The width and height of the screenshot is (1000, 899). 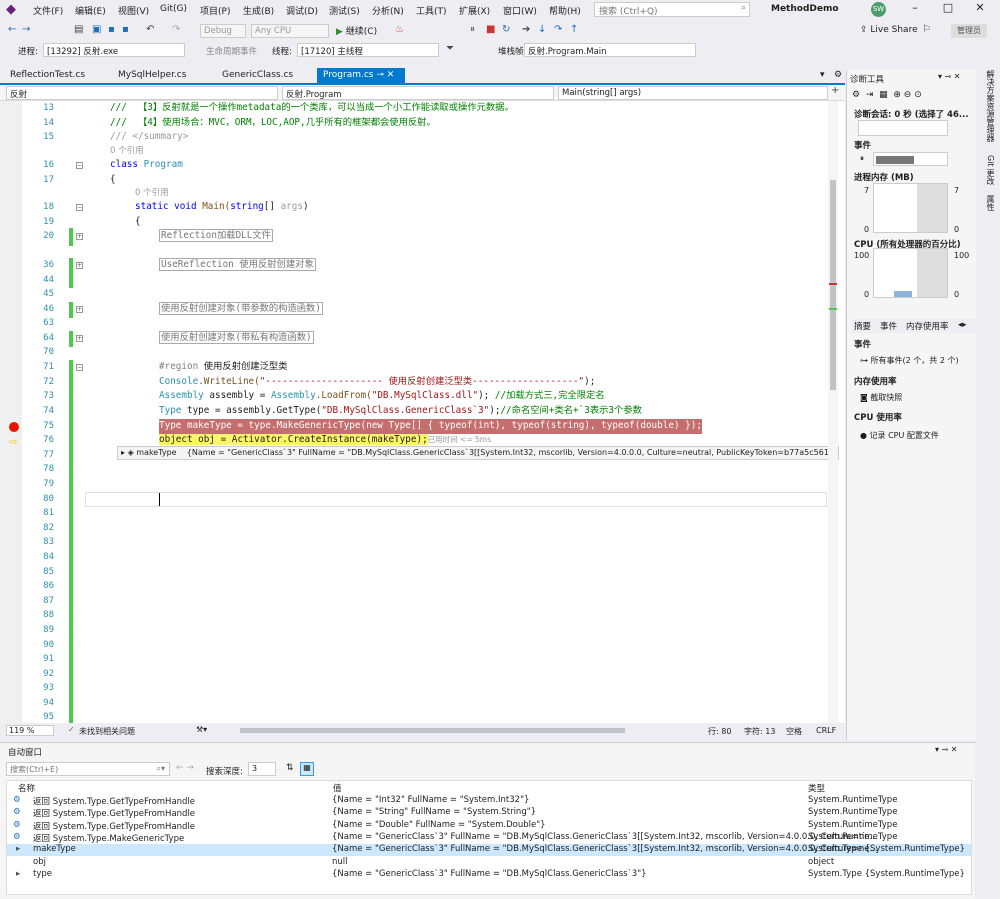 I want to click on menu-help: 帮助(H), so click(x=565, y=10).